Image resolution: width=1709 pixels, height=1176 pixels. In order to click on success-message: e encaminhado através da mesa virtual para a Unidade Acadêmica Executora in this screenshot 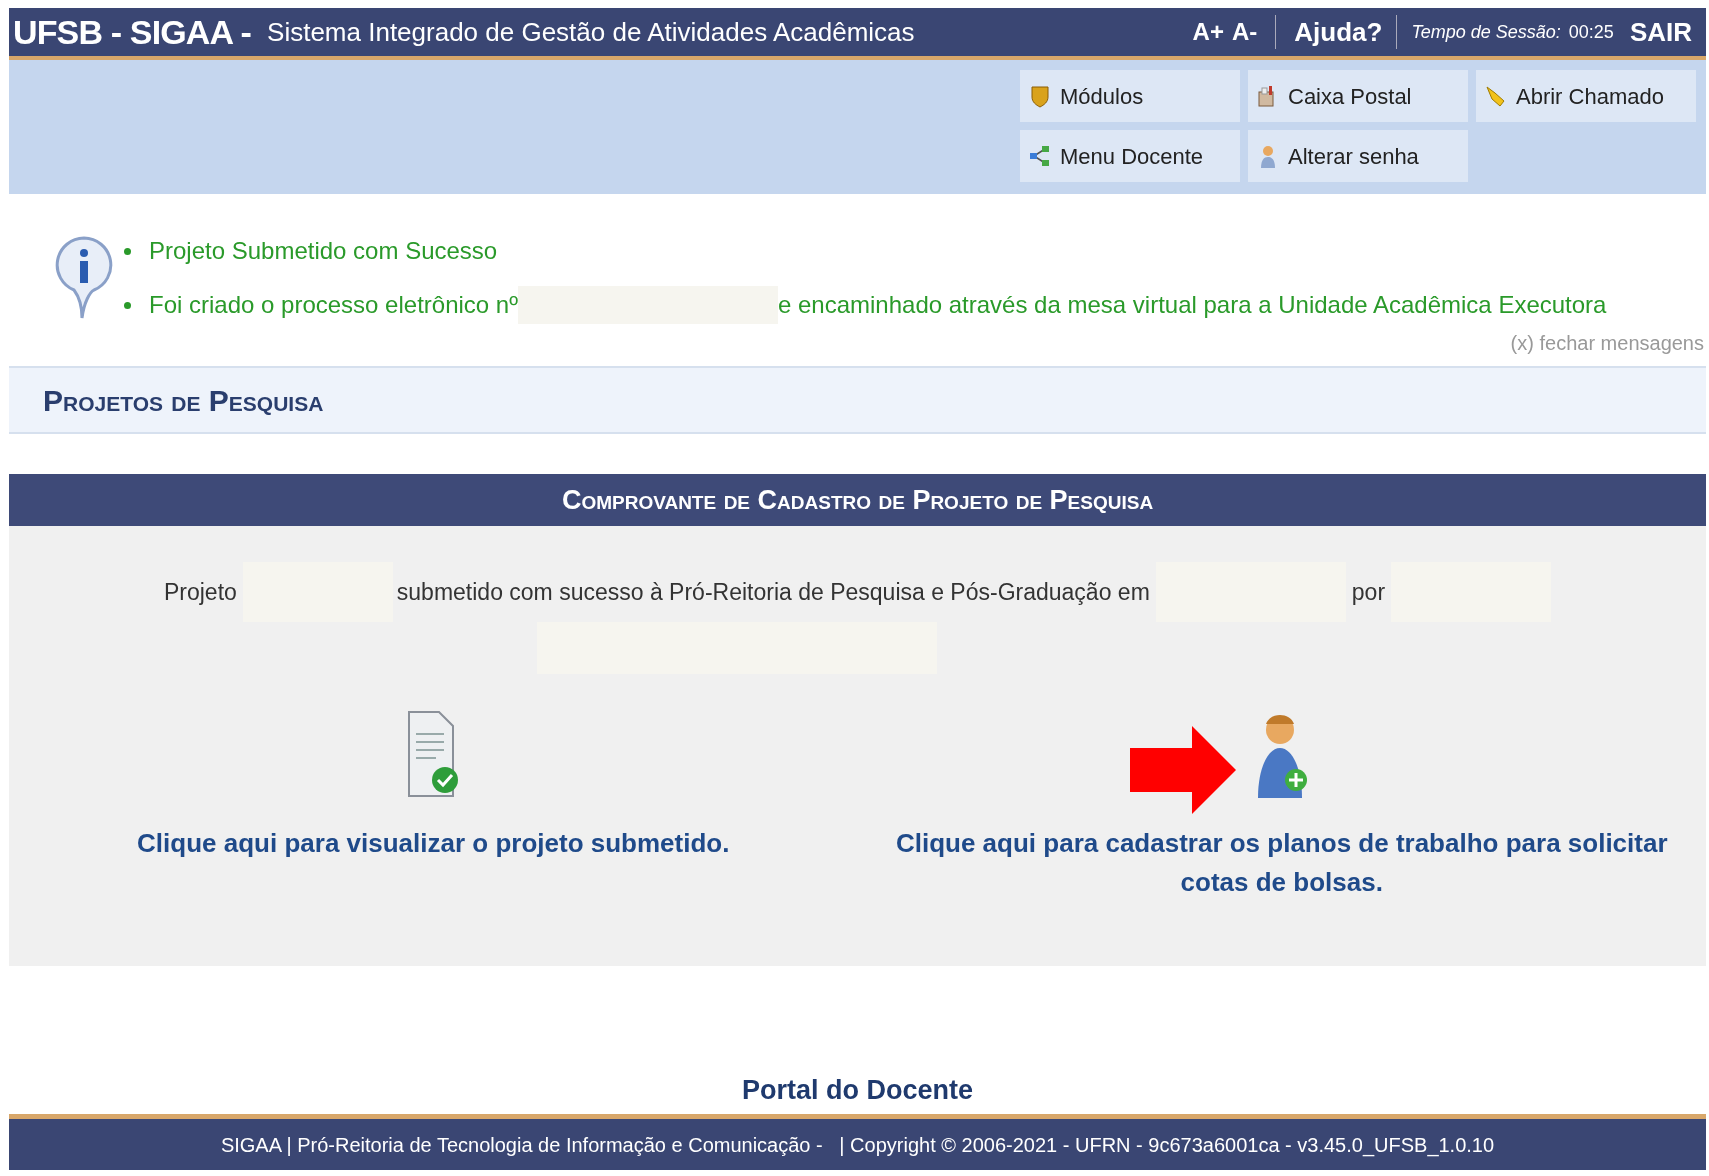, I will do `click(1192, 305)`.